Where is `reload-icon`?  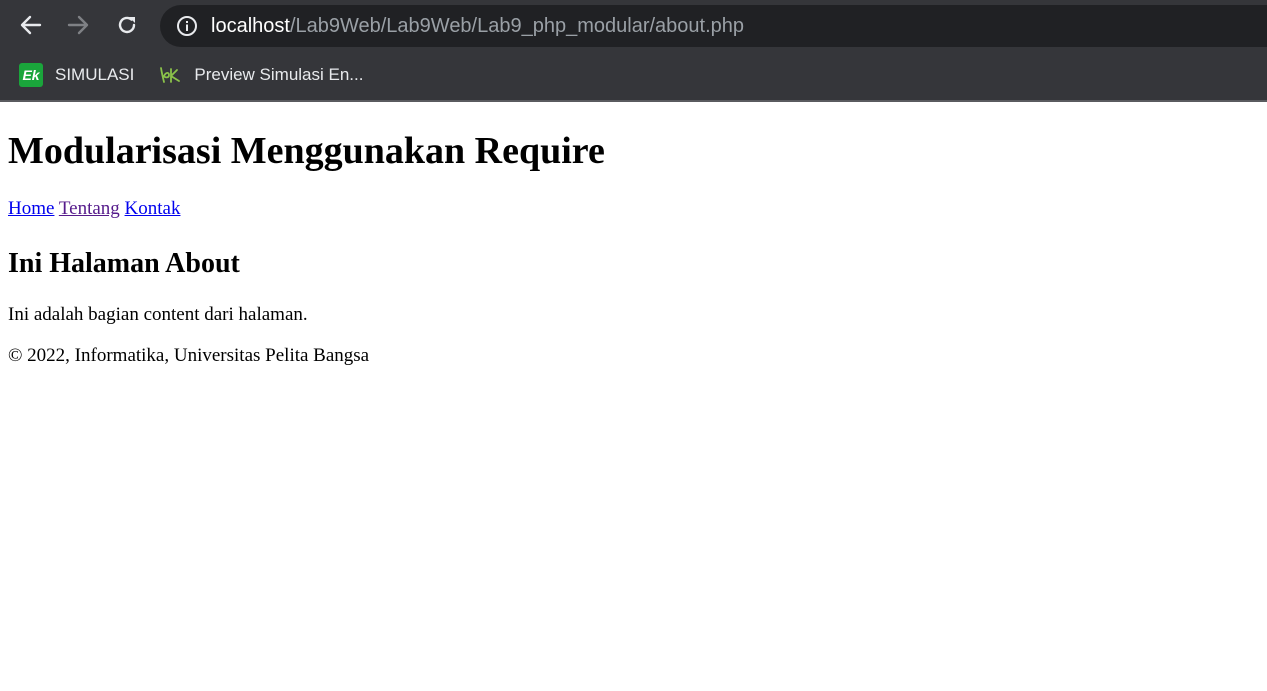 reload-icon is located at coordinates (127, 25).